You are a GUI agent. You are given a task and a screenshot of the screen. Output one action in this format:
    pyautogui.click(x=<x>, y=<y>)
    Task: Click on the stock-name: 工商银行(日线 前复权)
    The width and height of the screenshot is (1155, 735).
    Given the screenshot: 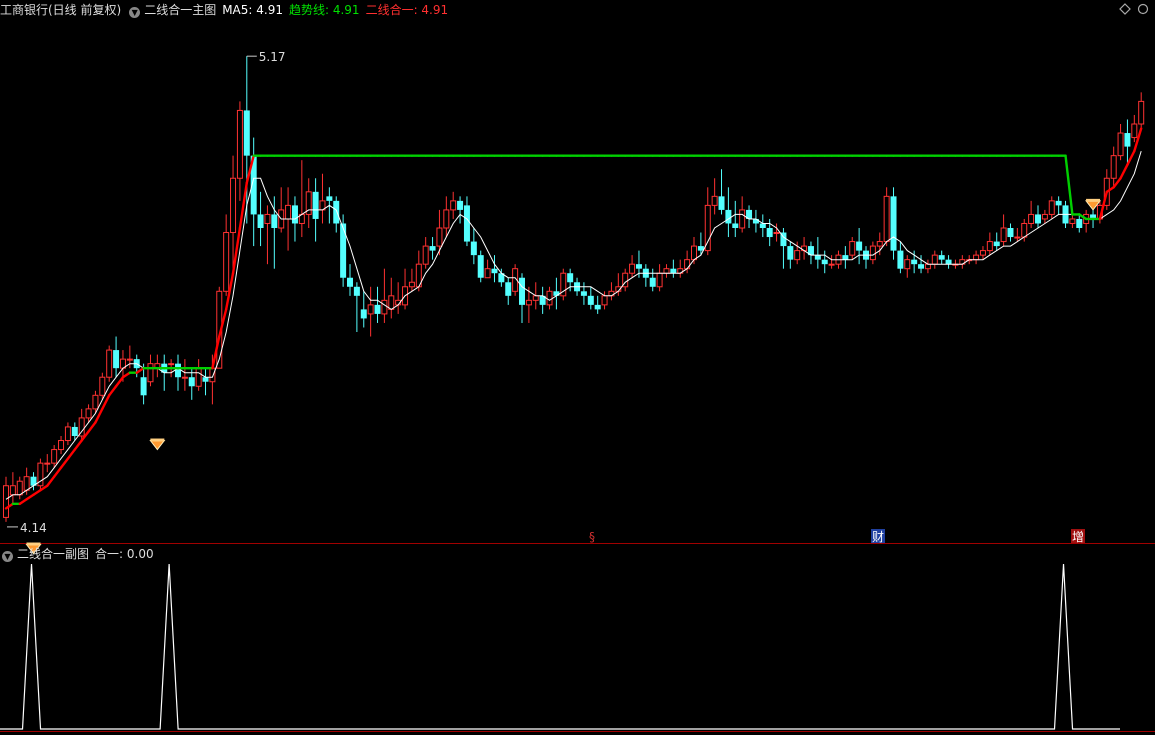 What is the action you would take?
    pyautogui.click(x=61, y=10)
    